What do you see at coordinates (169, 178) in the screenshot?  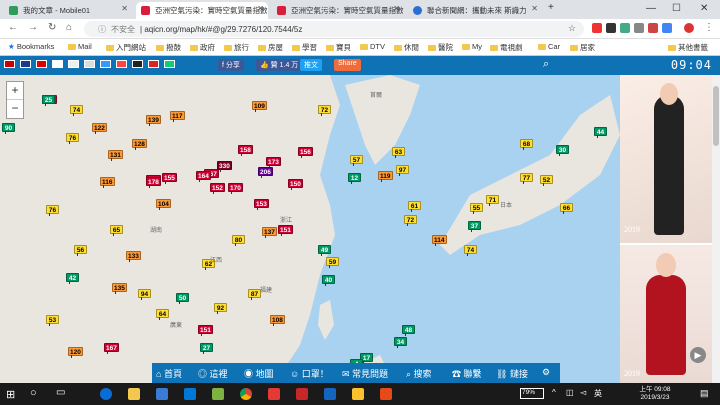 I see `aqi-marker: 155` at bounding box center [169, 178].